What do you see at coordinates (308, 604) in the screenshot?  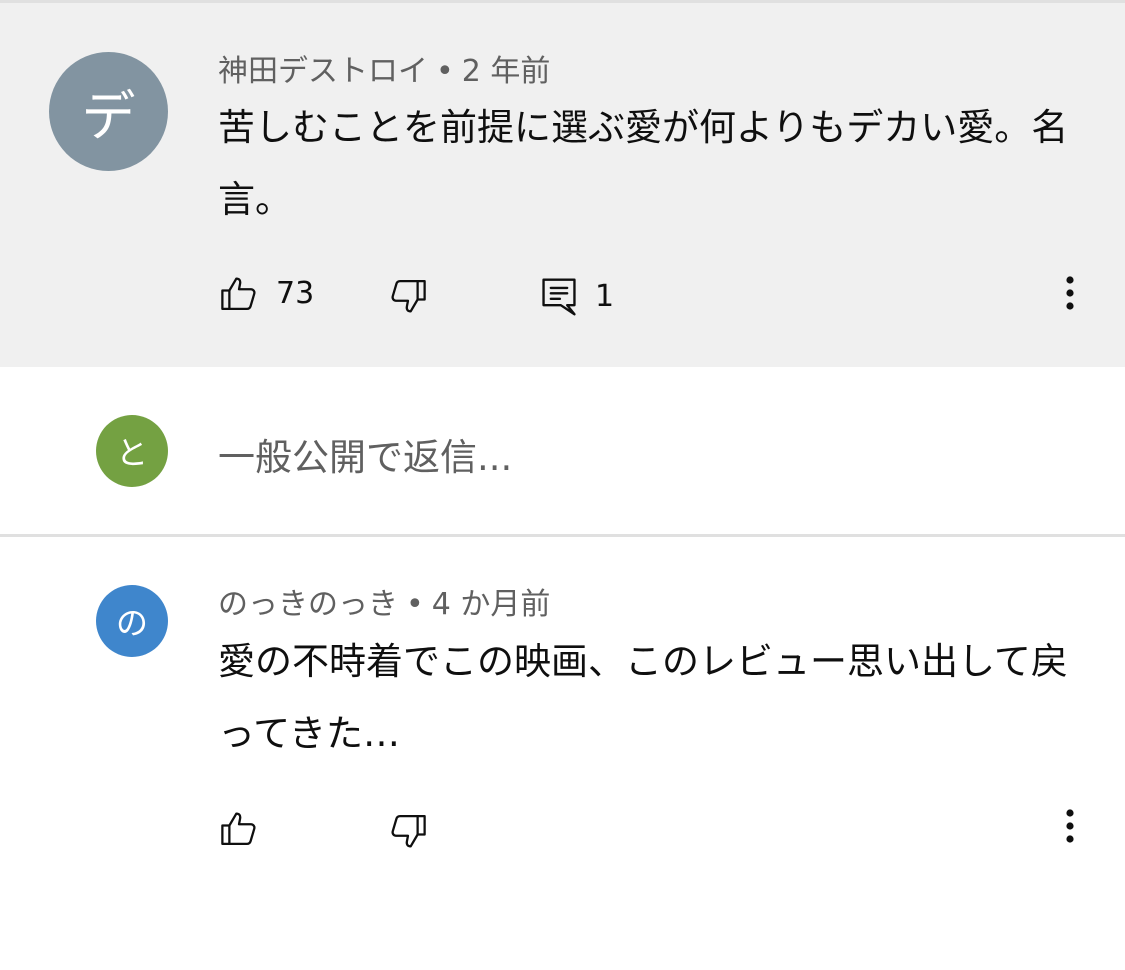 I see `author-name: のっきのっき` at bounding box center [308, 604].